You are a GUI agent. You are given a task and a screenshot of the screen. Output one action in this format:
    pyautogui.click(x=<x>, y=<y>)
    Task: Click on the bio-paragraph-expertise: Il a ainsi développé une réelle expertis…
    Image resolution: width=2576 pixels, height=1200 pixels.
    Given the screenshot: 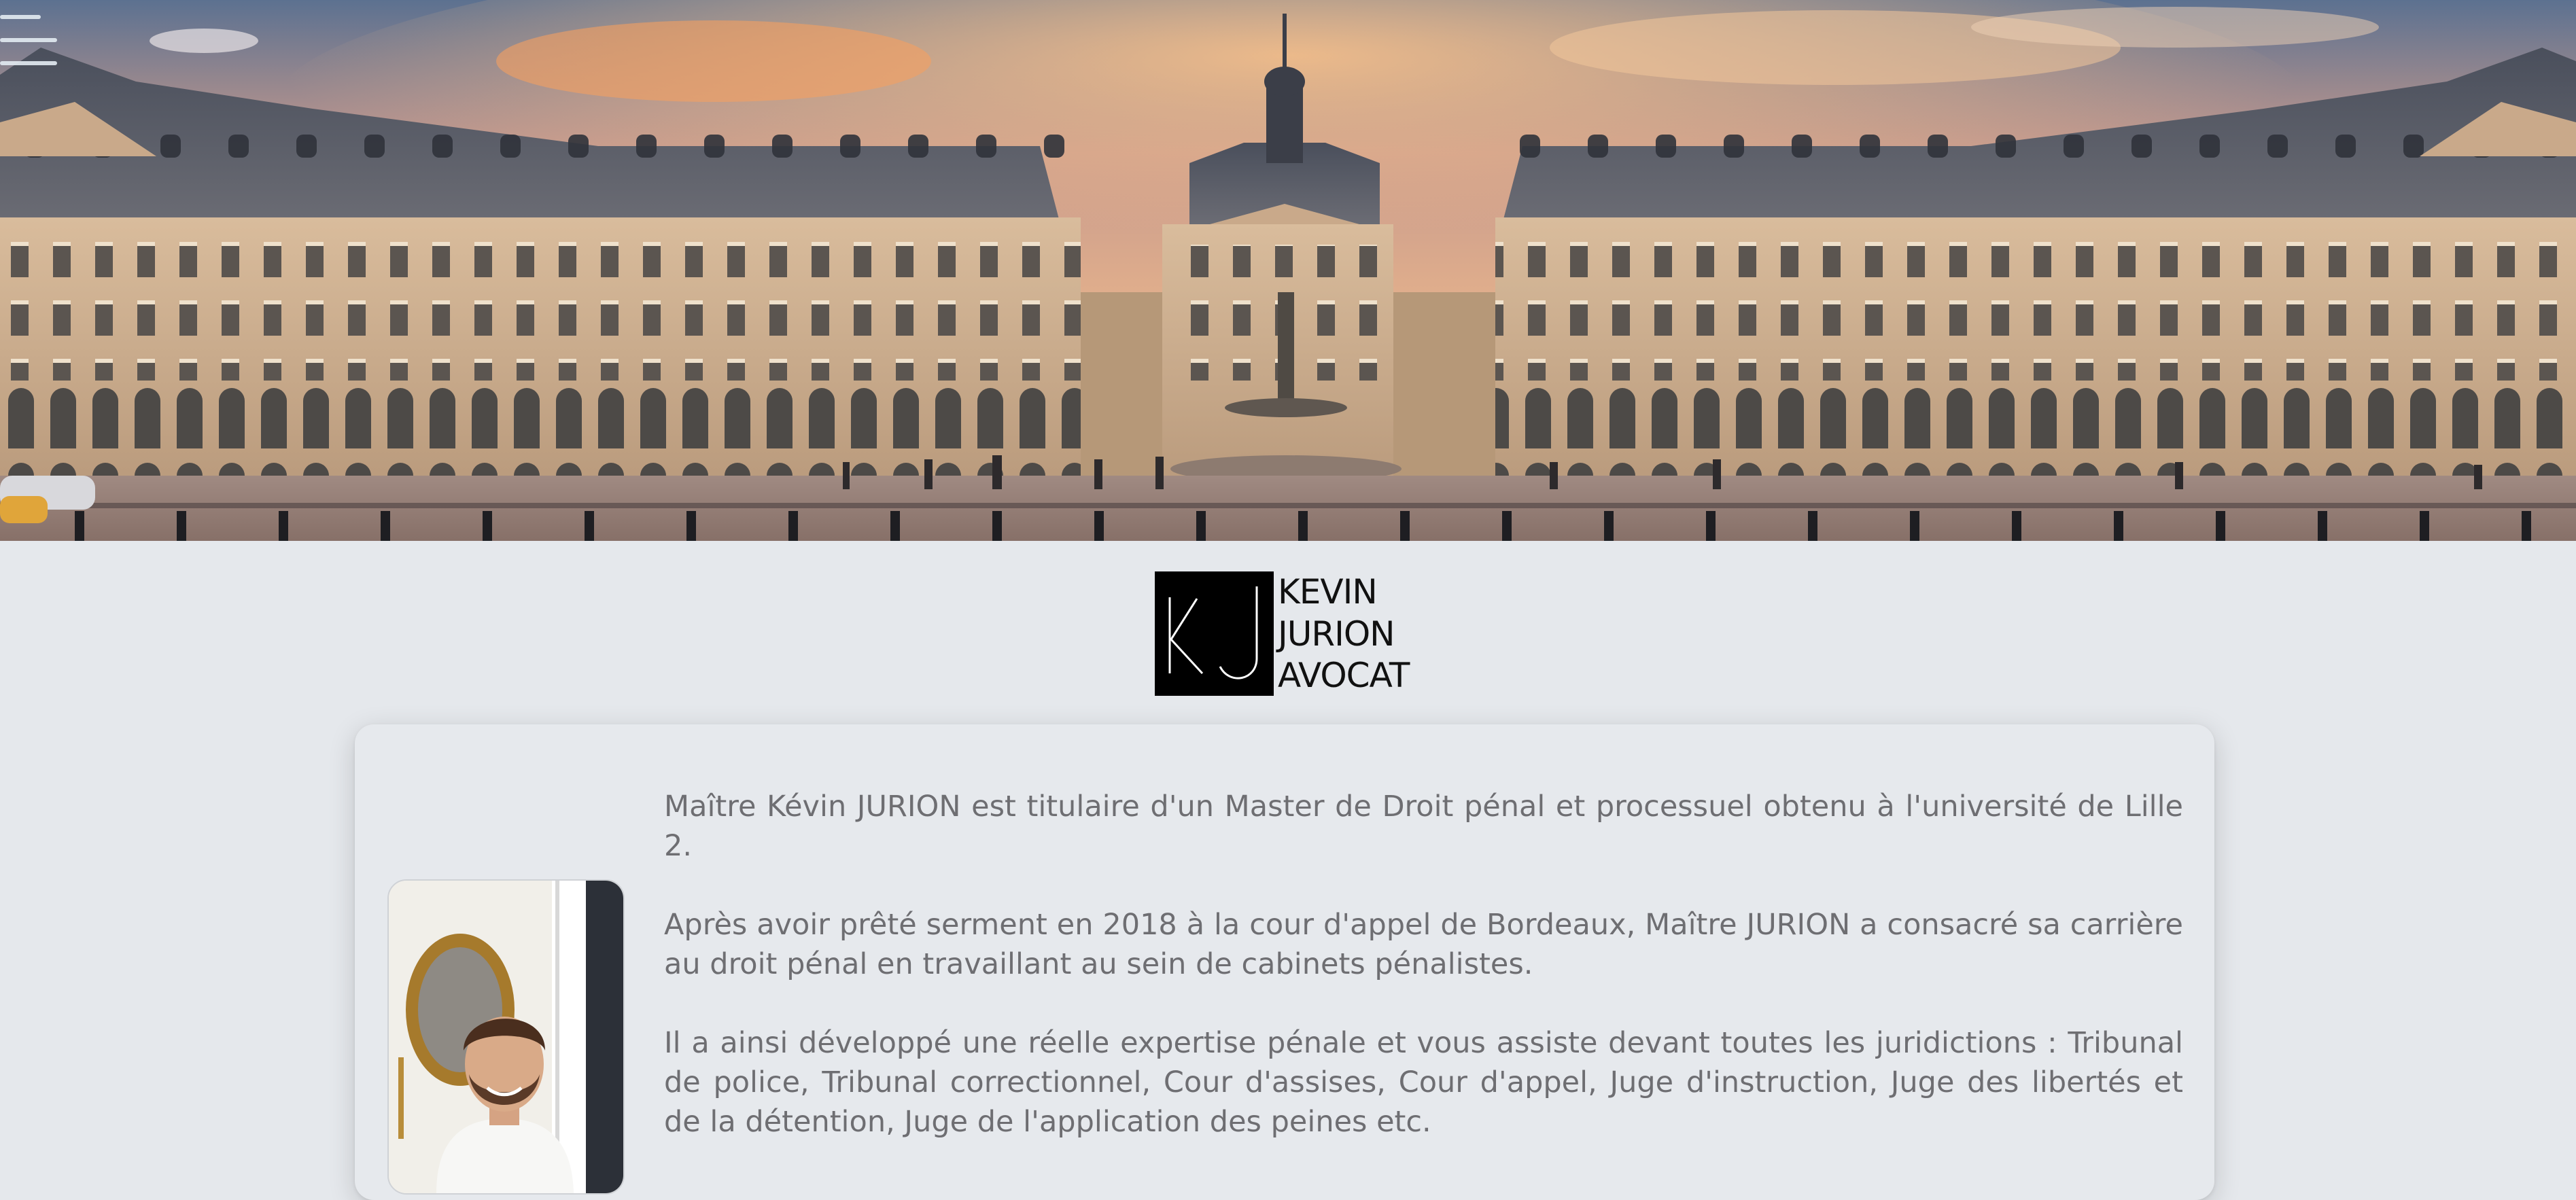 What is the action you would take?
    pyautogui.click(x=1423, y=1082)
    